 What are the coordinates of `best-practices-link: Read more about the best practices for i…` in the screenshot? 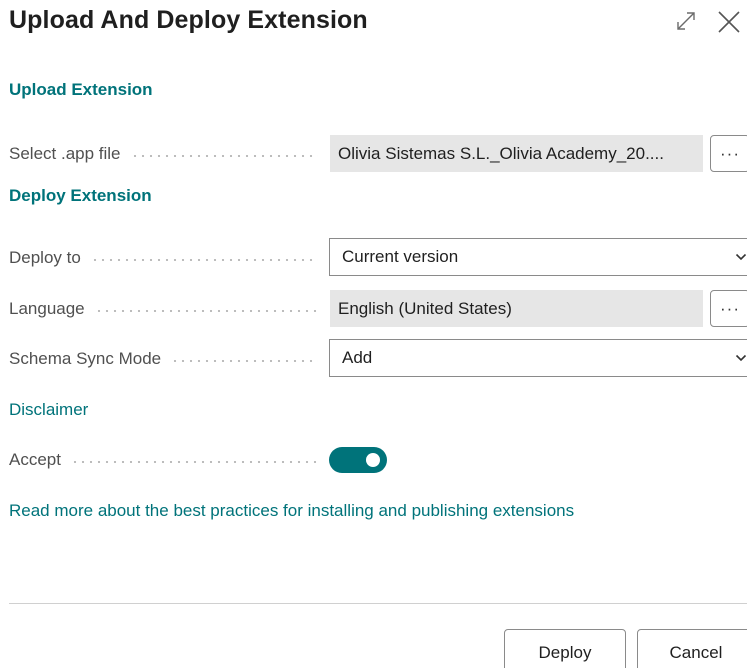 It's located at (291, 511).